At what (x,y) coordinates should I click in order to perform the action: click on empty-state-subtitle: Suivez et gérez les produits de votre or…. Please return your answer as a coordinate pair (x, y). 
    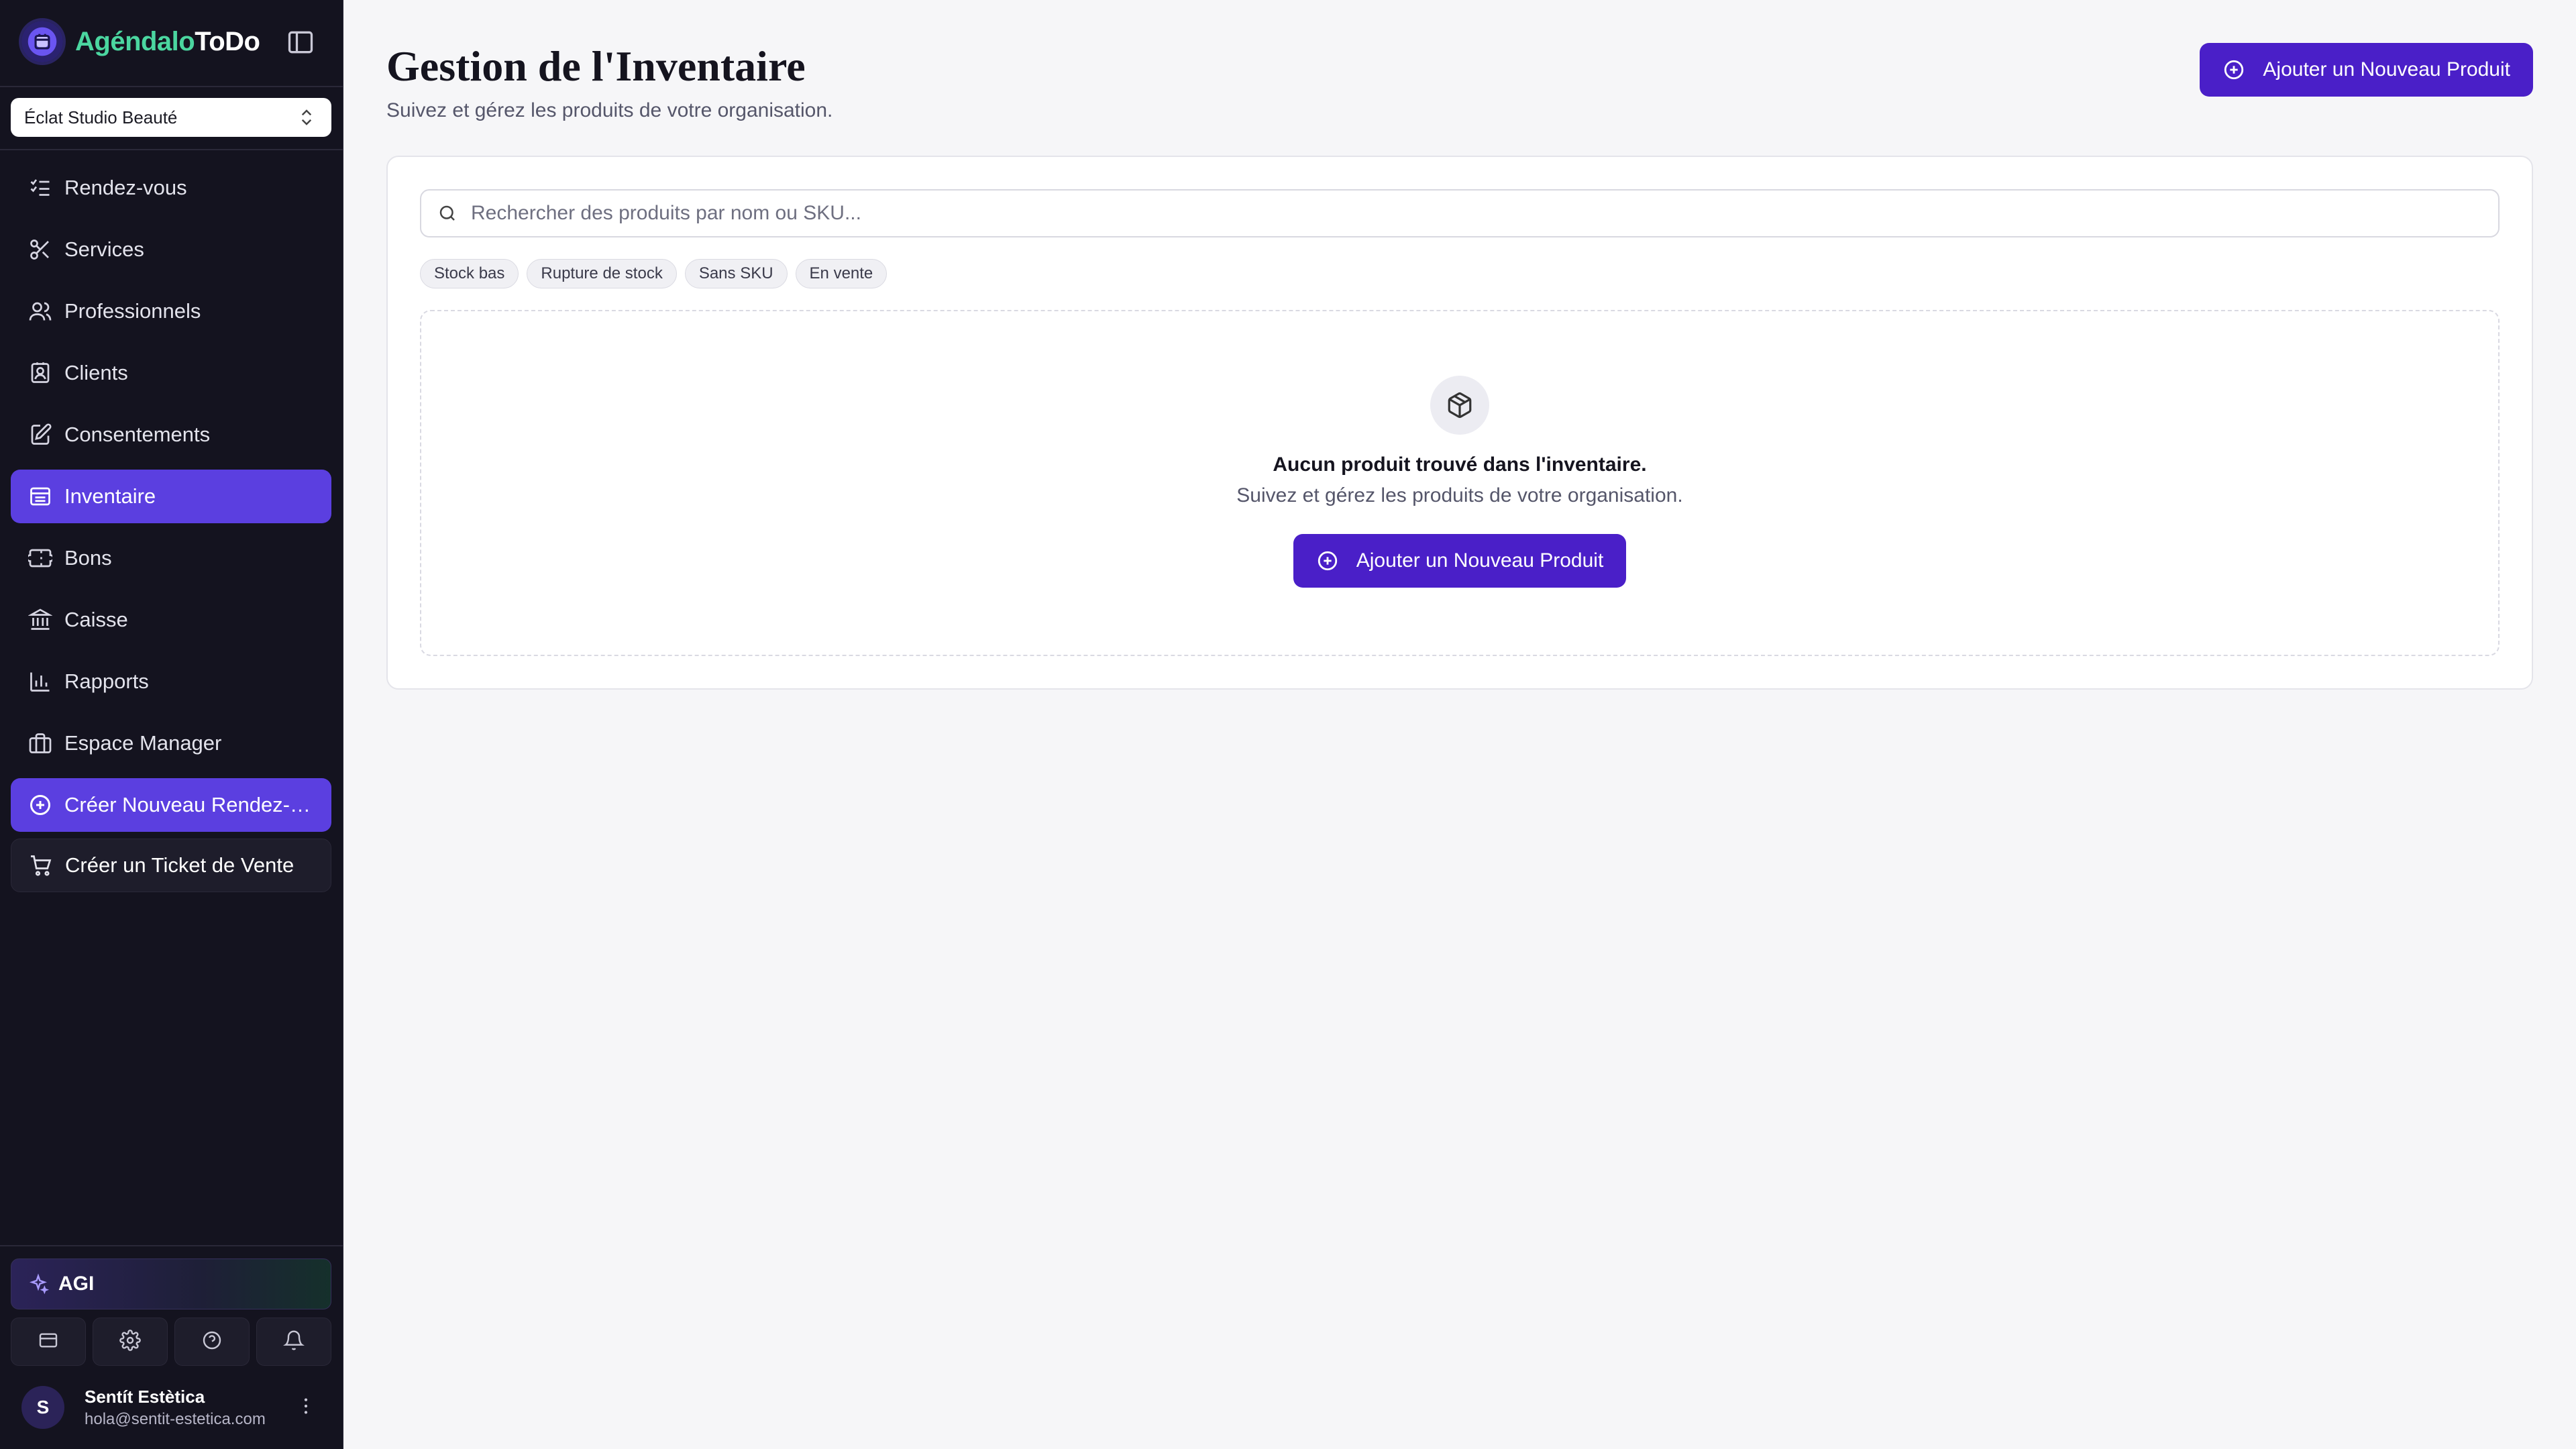
    Looking at the image, I should click on (1459, 495).